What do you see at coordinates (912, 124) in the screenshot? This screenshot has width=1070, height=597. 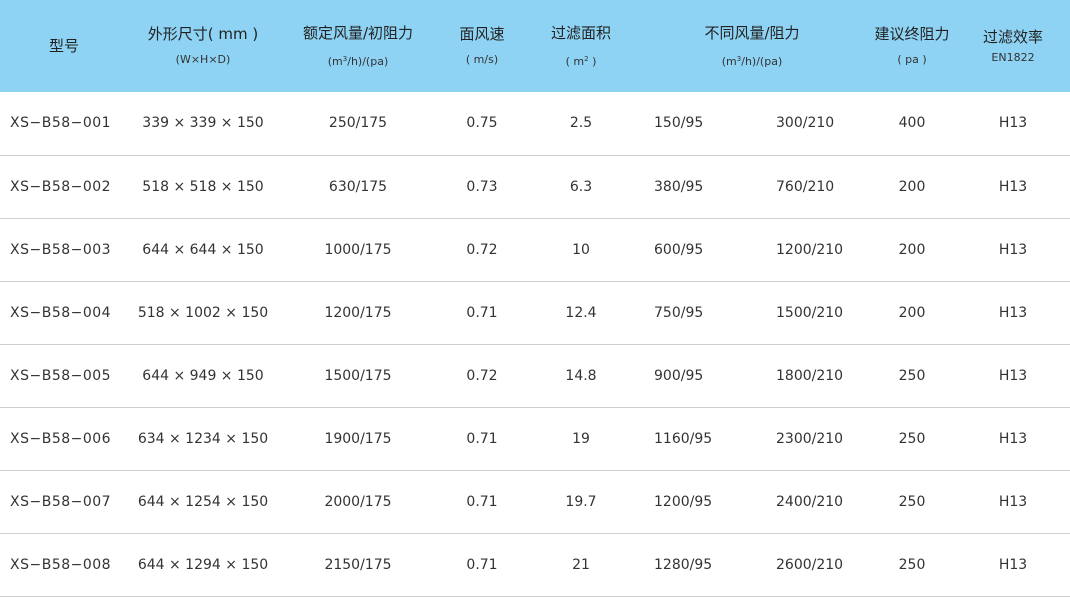 I see `cell-final: 400` at bounding box center [912, 124].